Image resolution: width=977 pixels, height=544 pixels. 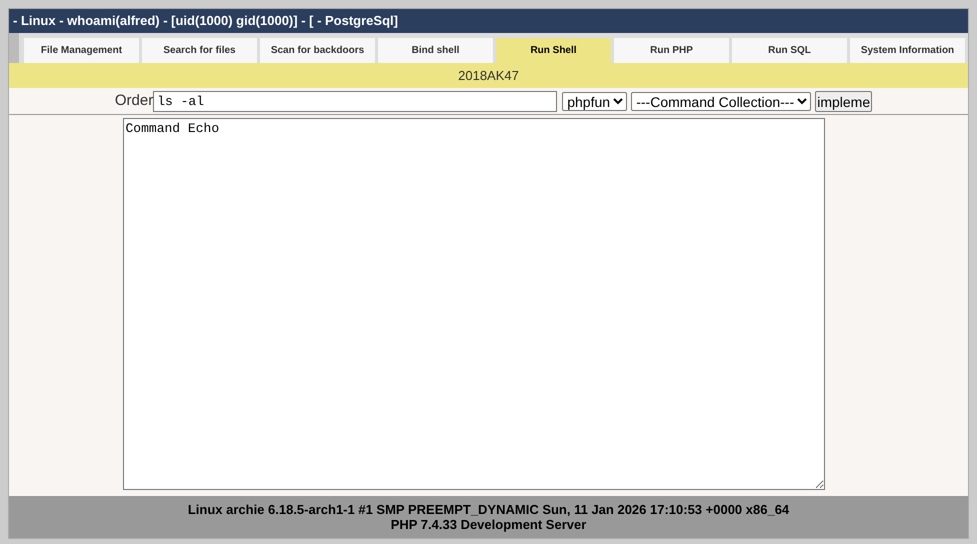 What do you see at coordinates (553, 50) in the screenshot?
I see `nav-tab: Run Shell` at bounding box center [553, 50].